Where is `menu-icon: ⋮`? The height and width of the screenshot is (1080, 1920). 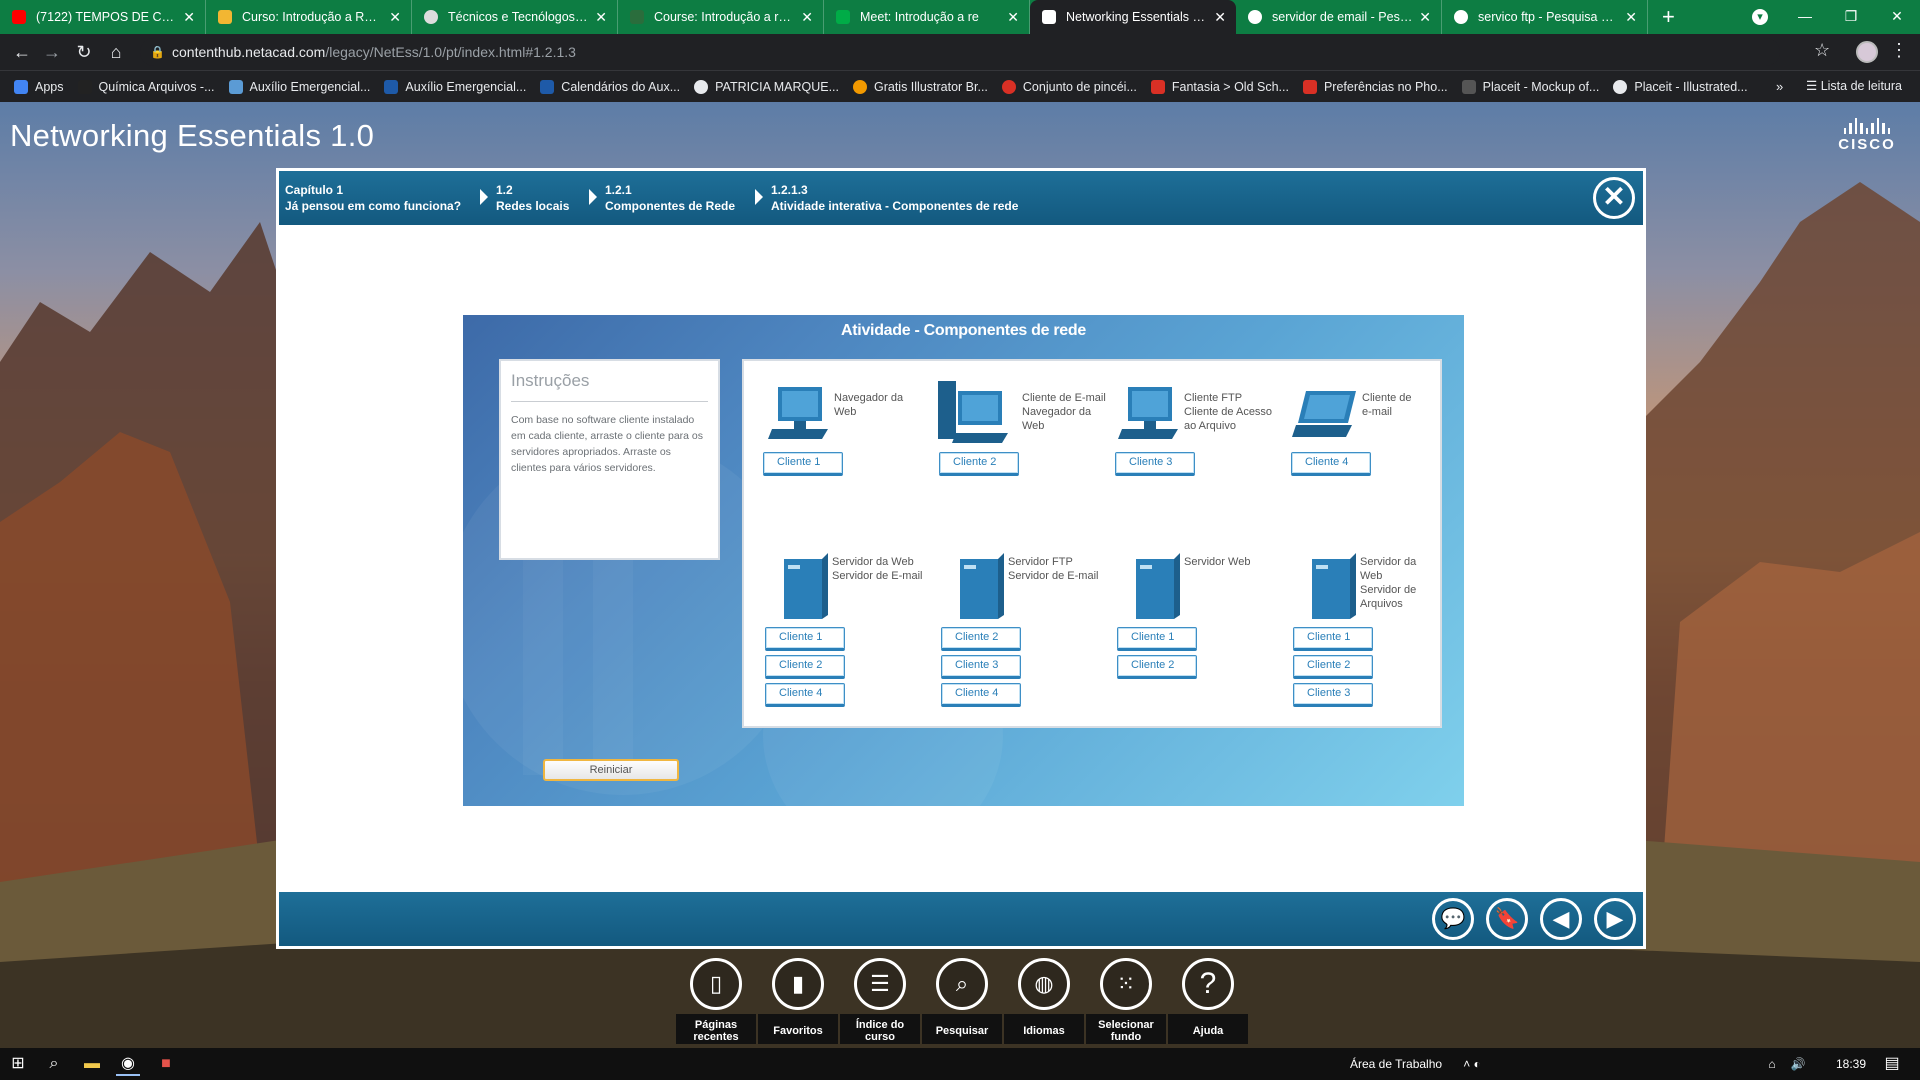 menu-icon: ⋮ is located at coordinates (1899, 50).